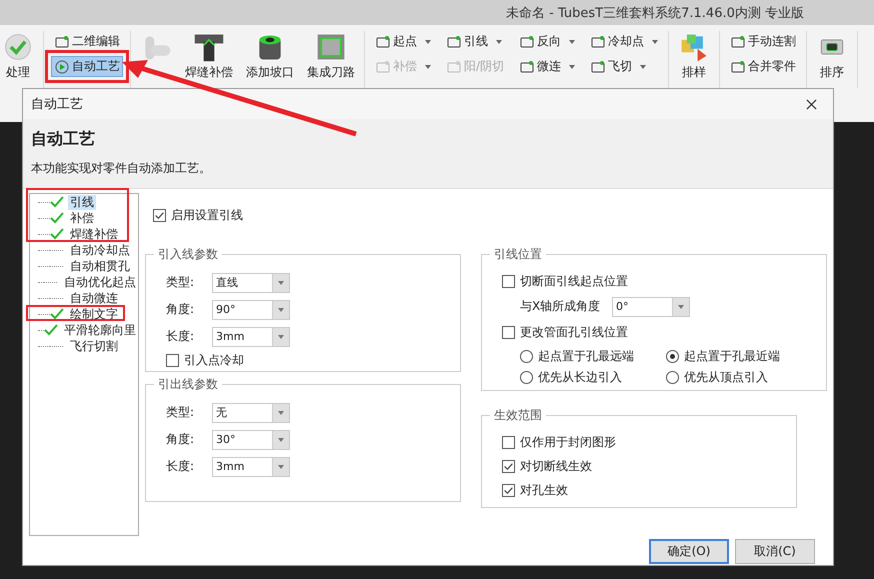 The image size is (874, 579). What do you see at coordinates (763, 41) in the screenshot?
I see `ribbon-button: 手动连割` at bounding box center [763, 41].